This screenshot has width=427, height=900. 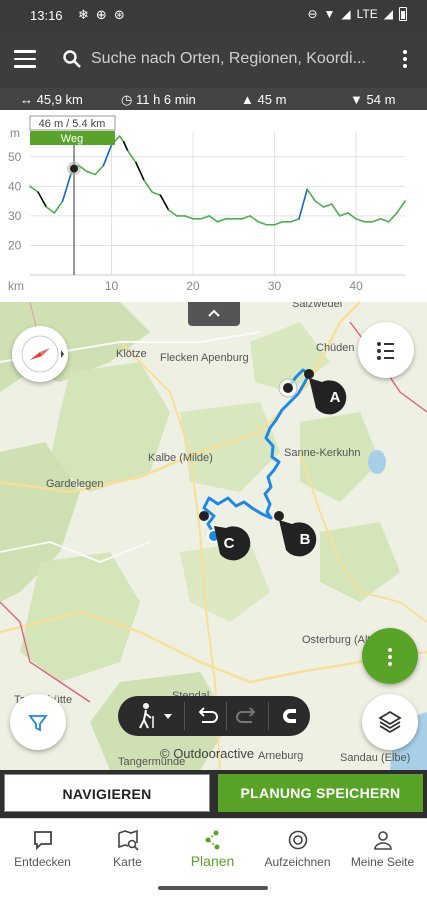 I want to click on action-bar: NAVIGIEREN PLANUNG SPEICHERN, so click(x=213, y=794).